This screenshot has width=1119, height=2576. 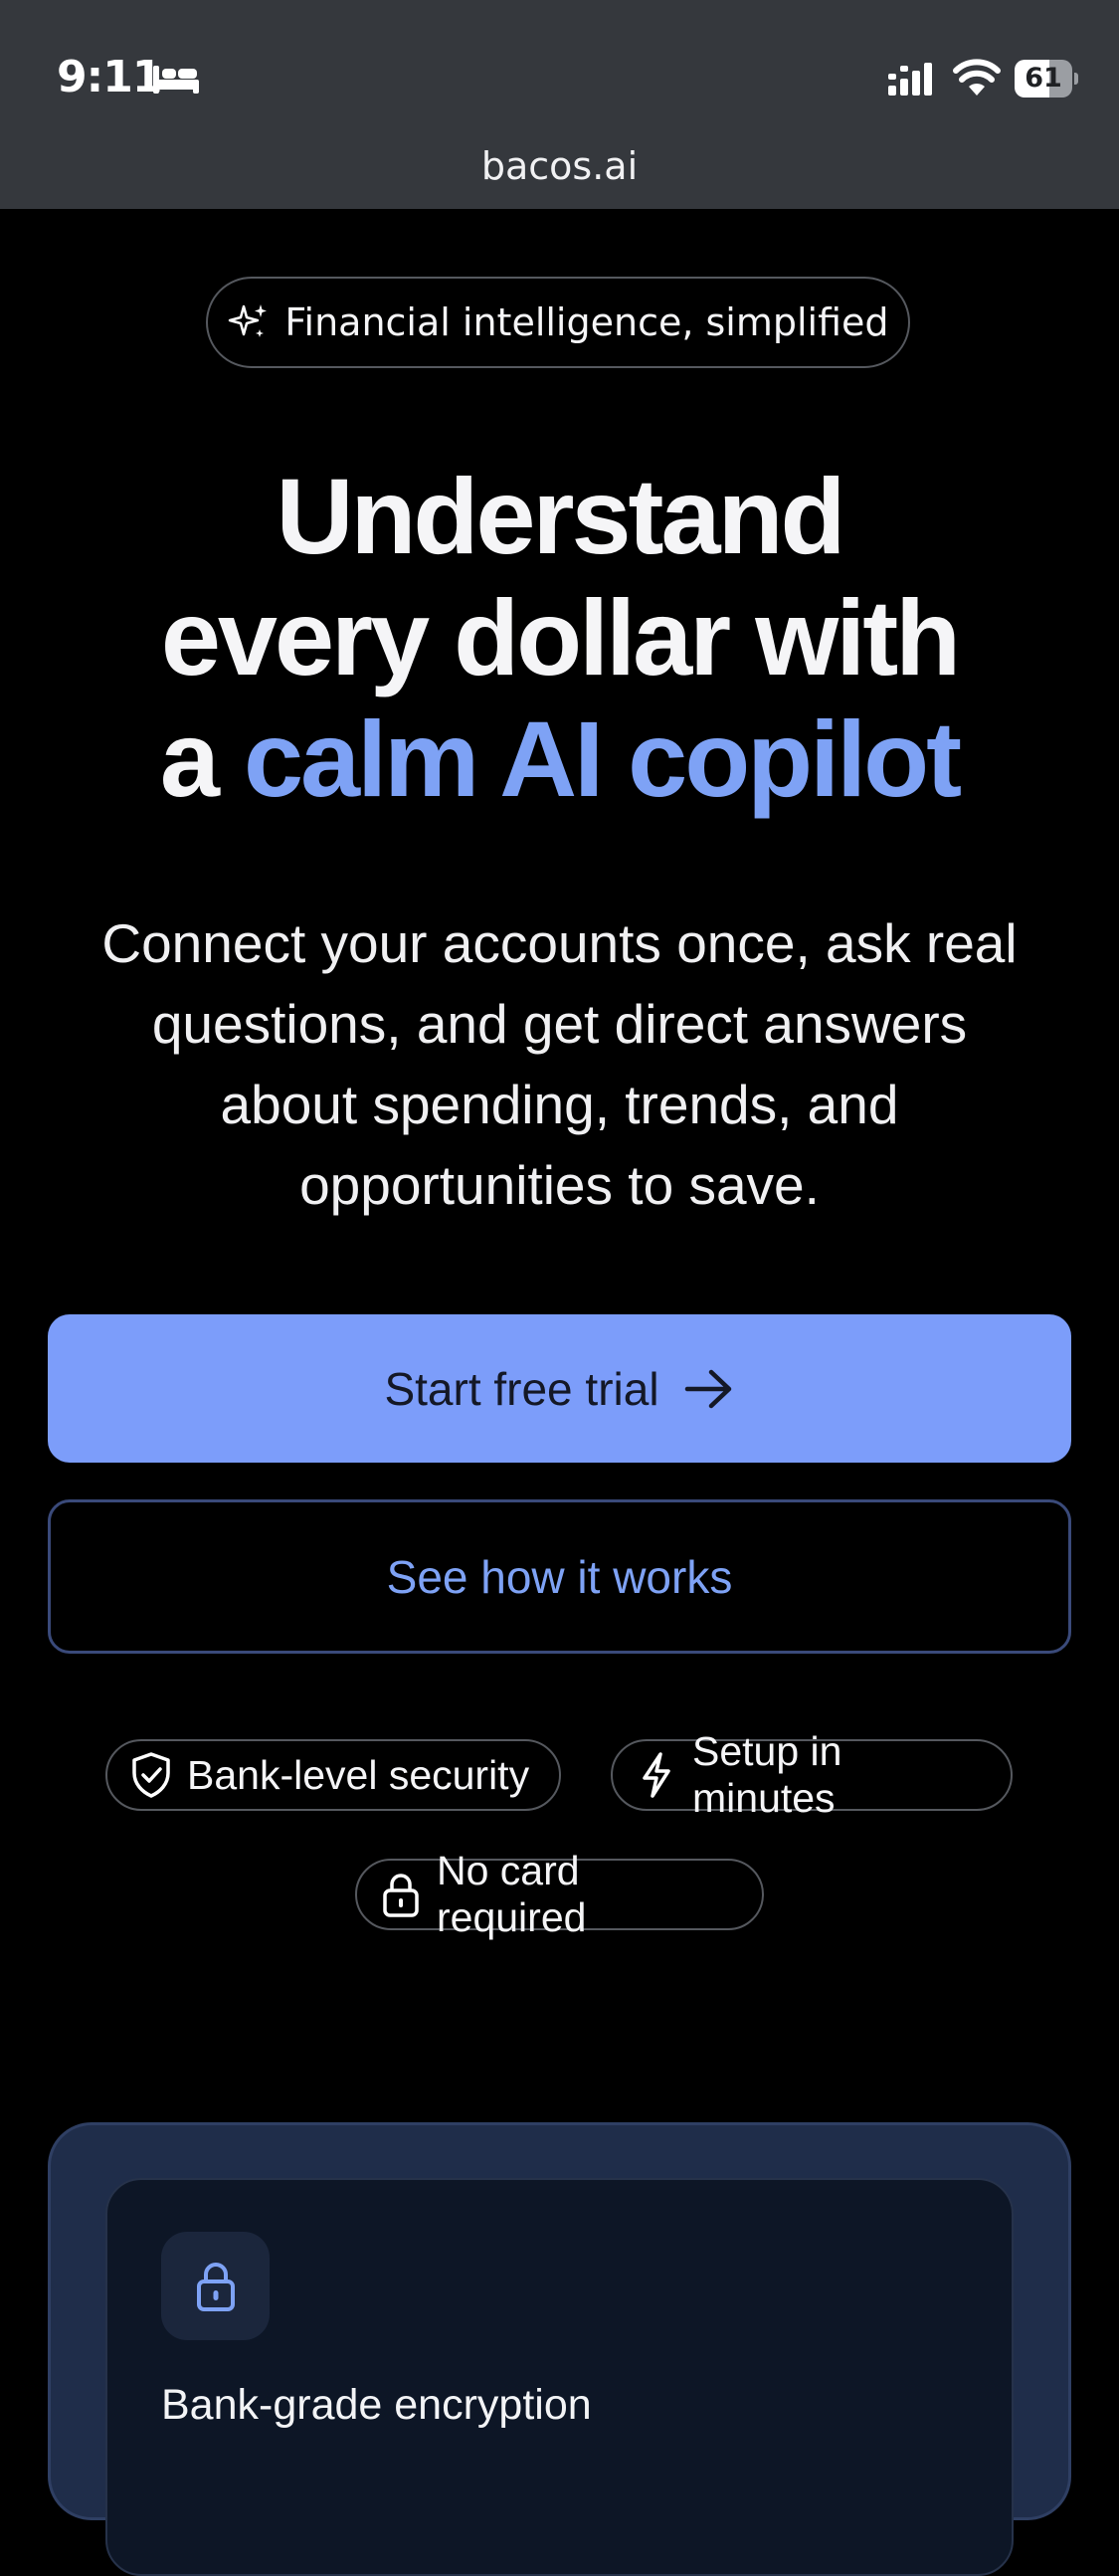 I want to click on status-time: 9:11, so click(x=110, y=77).